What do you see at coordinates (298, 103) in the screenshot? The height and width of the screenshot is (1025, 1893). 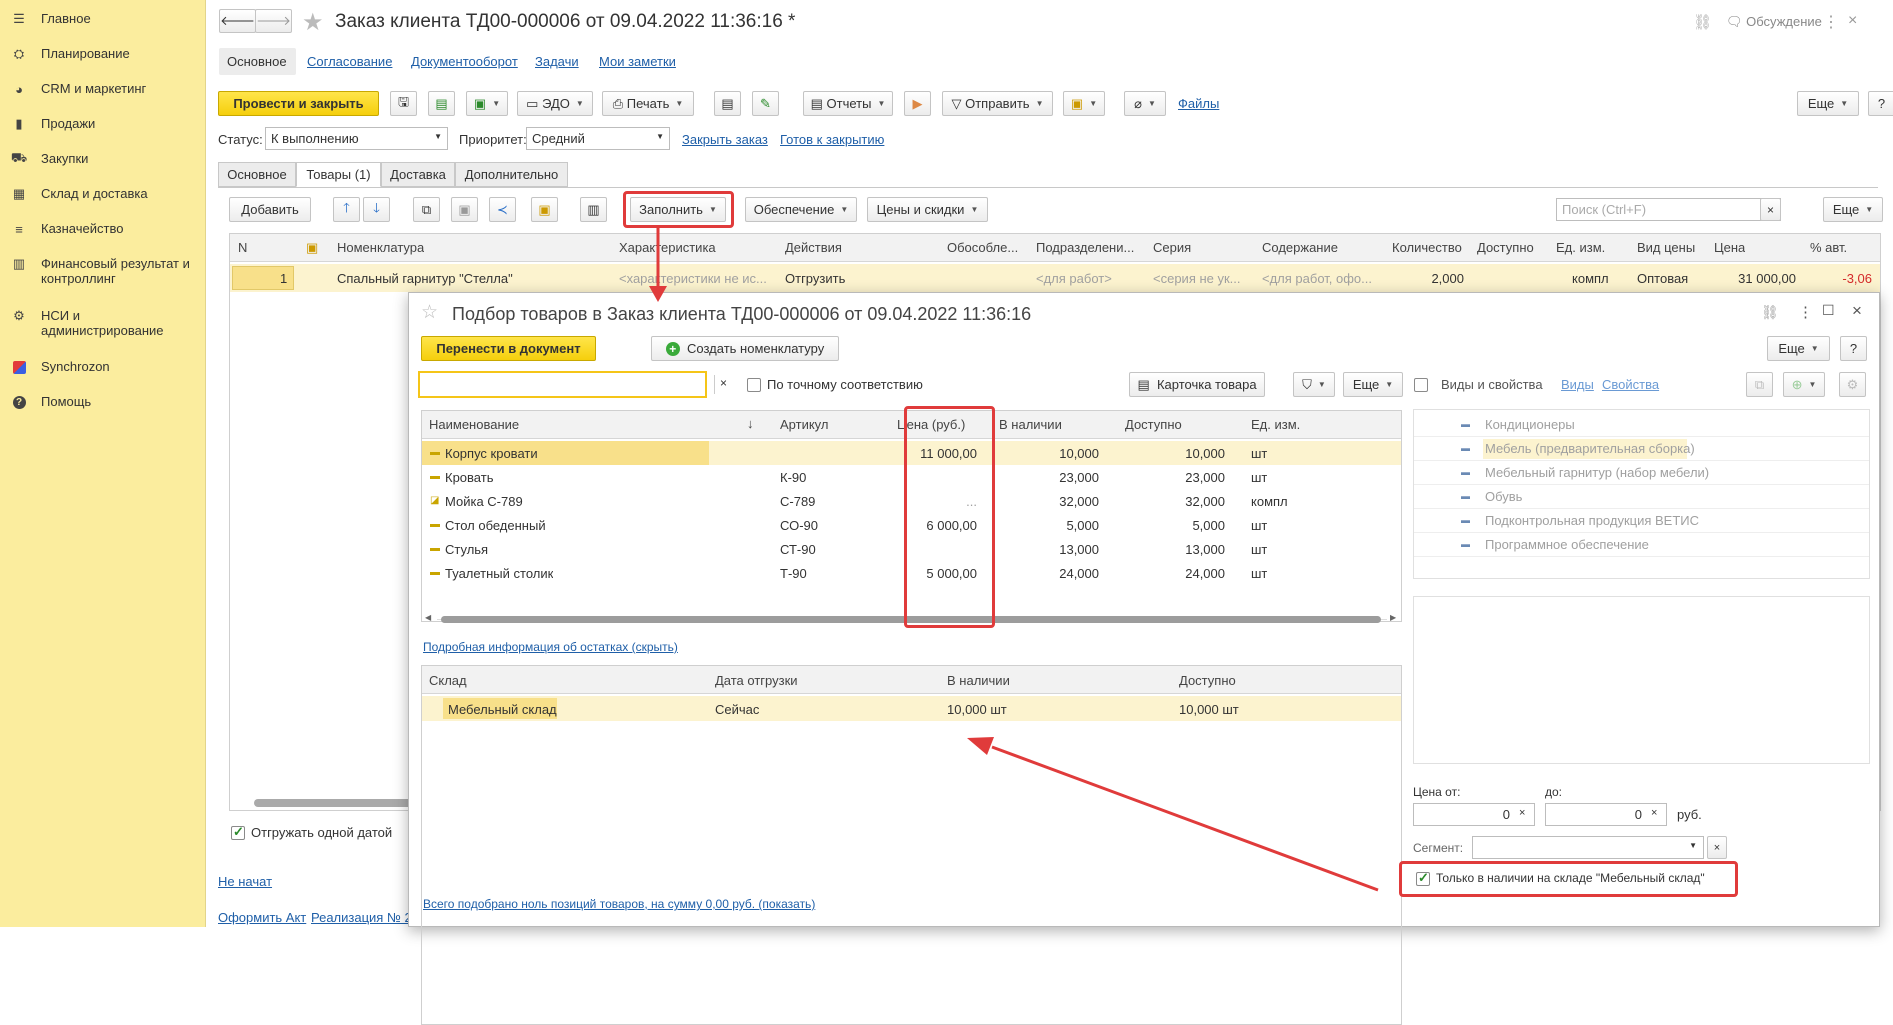 I see `post-close-button: Провести и закрыть` at bounding box center [298, 103].